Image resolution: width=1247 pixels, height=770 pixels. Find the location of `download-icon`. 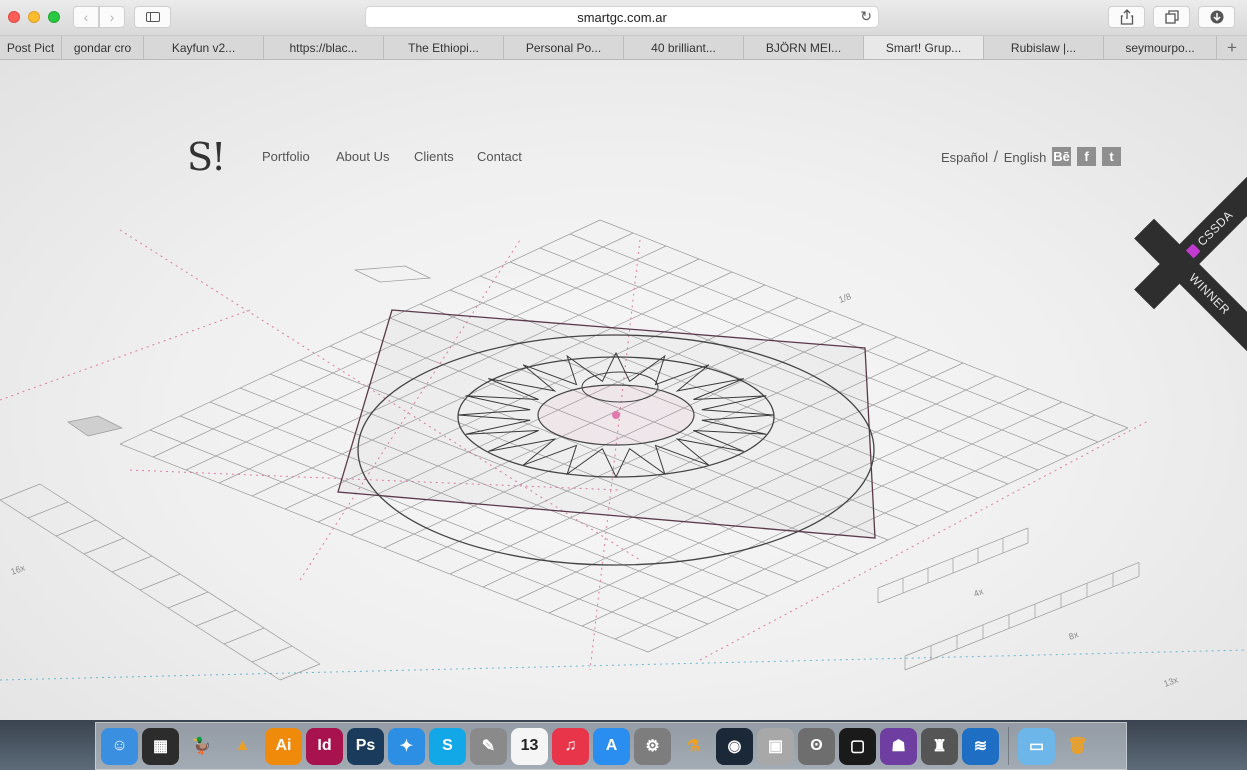

download-icon is located at coordinates (1216, 17).